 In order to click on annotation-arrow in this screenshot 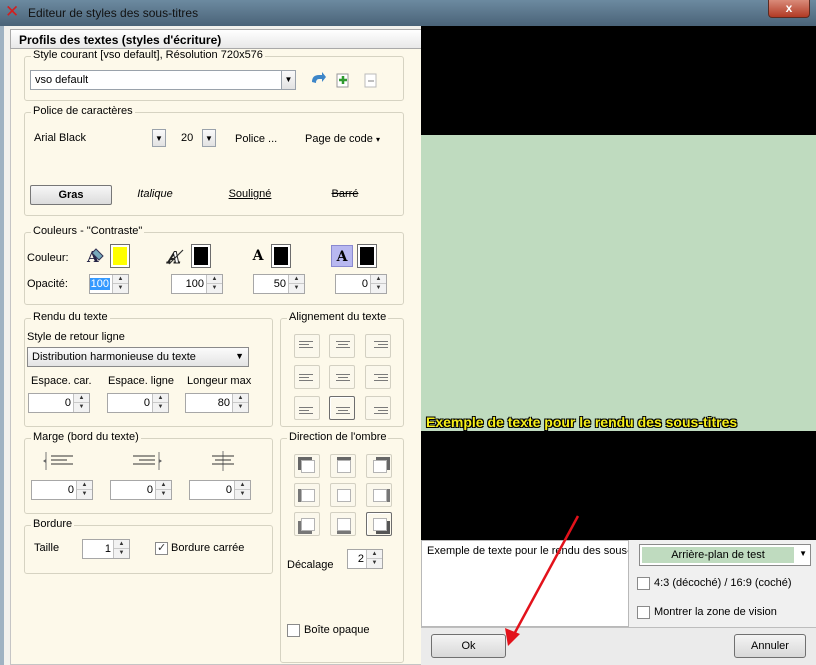, I will do `click(542, 580)`.